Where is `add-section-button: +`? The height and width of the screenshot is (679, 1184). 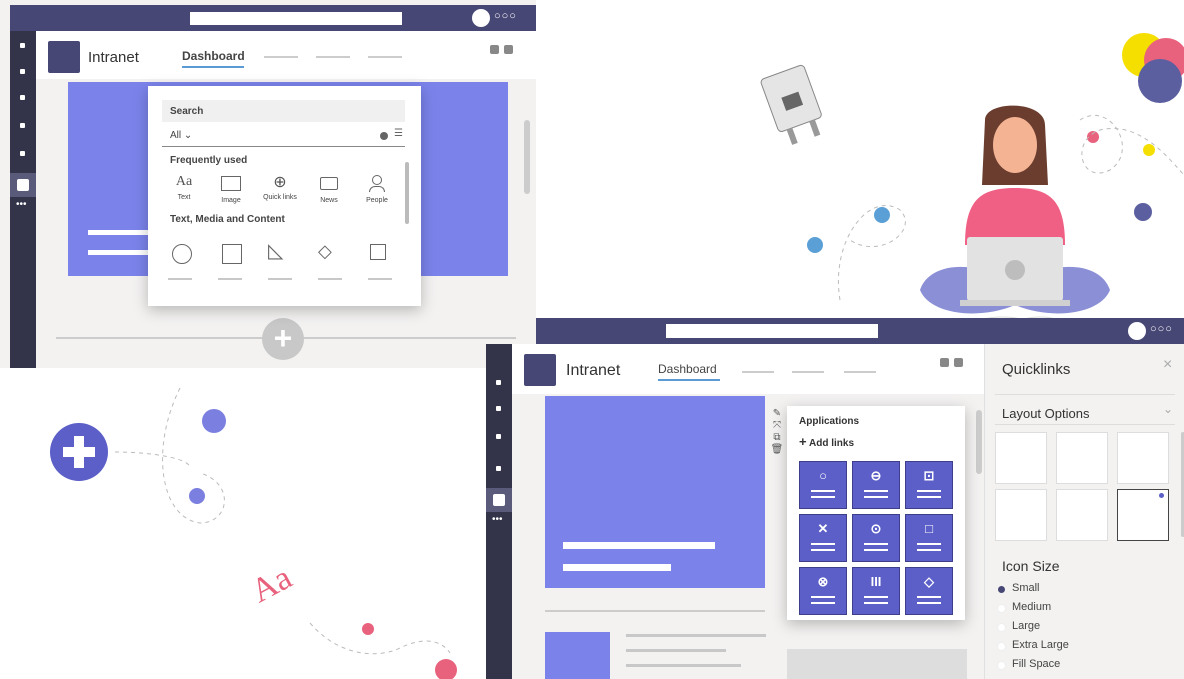 add-section-button: + is located at coordinates (283, 339).